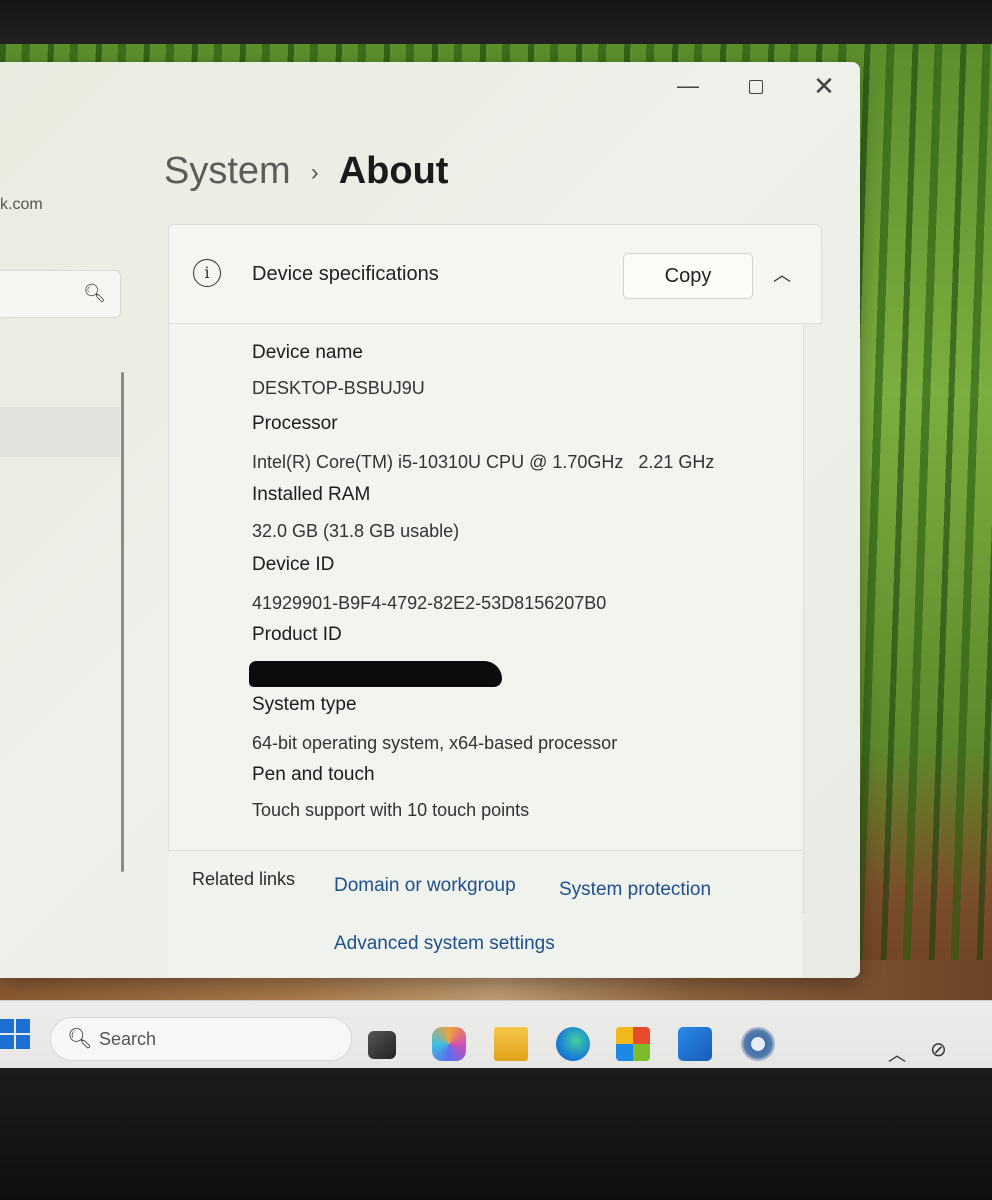  What do you see at coordinates (295, 423) in the screenshot?
I see `spec-label-processor: Processor` at bounding box center [295, 423].